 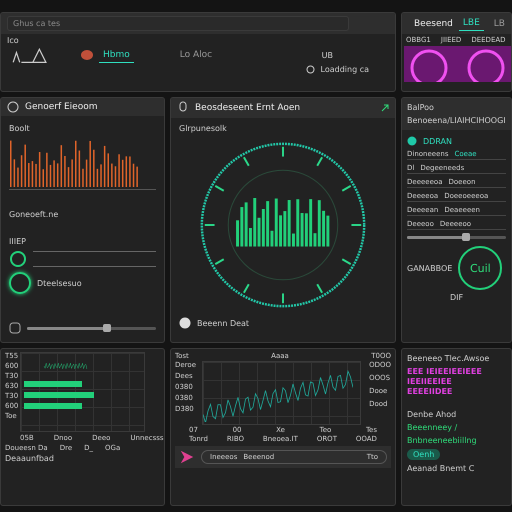 What do you see at coordinates (15, 328) in the screenshot?
I see `box-icon` at bounding box center [15, 328].